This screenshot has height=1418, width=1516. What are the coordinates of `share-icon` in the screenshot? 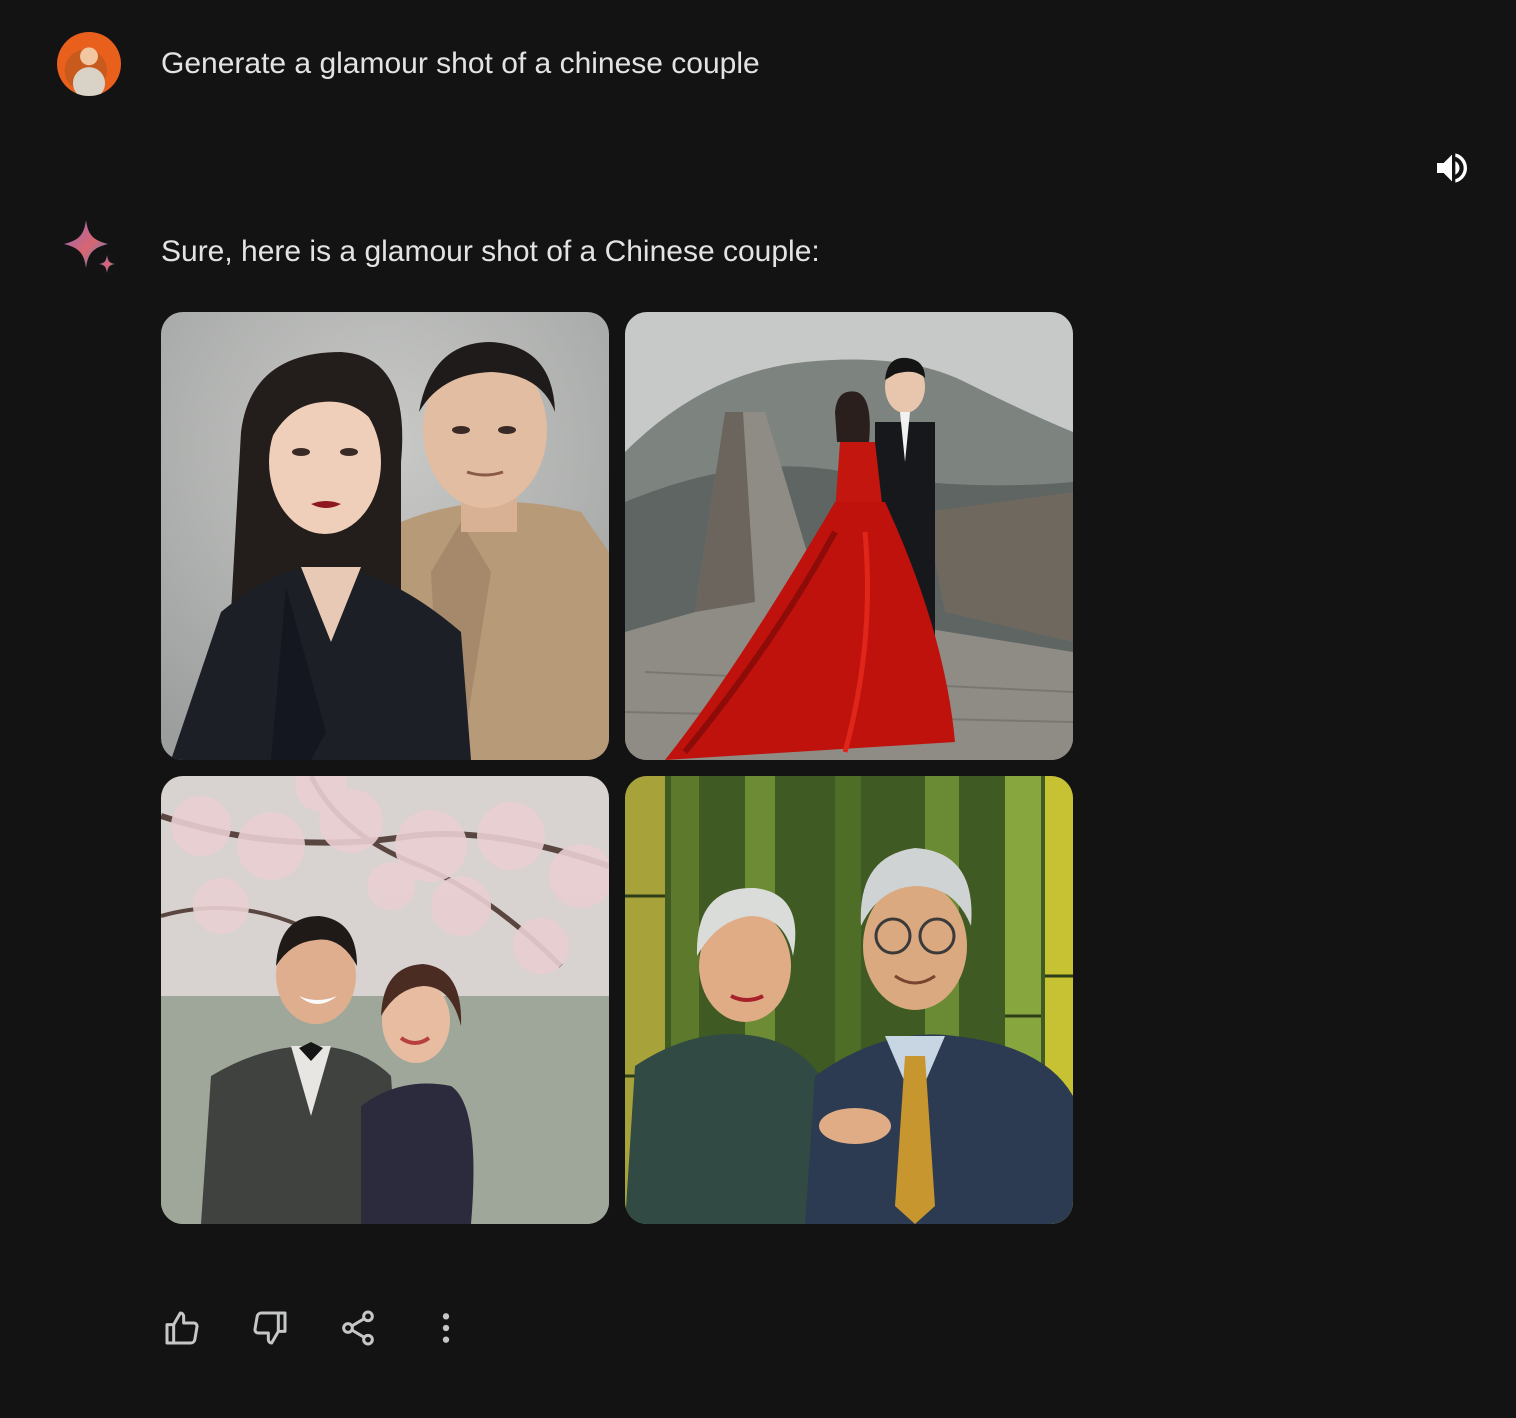 It's located at (358, 1328).